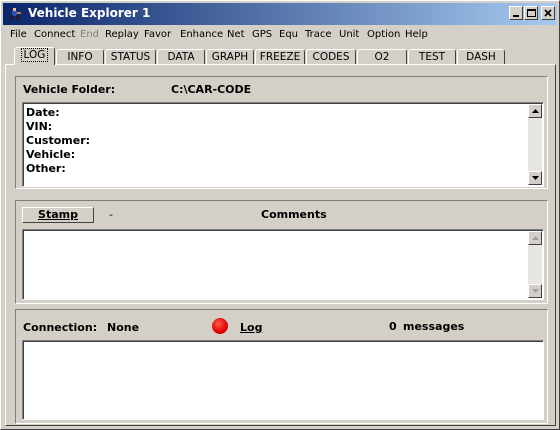 This screenshot has height=430, width=560. What do you see at coordinates (251, 327) in the screenshot?
I see `log-toggle: Log` at bounding box center [251, 327].